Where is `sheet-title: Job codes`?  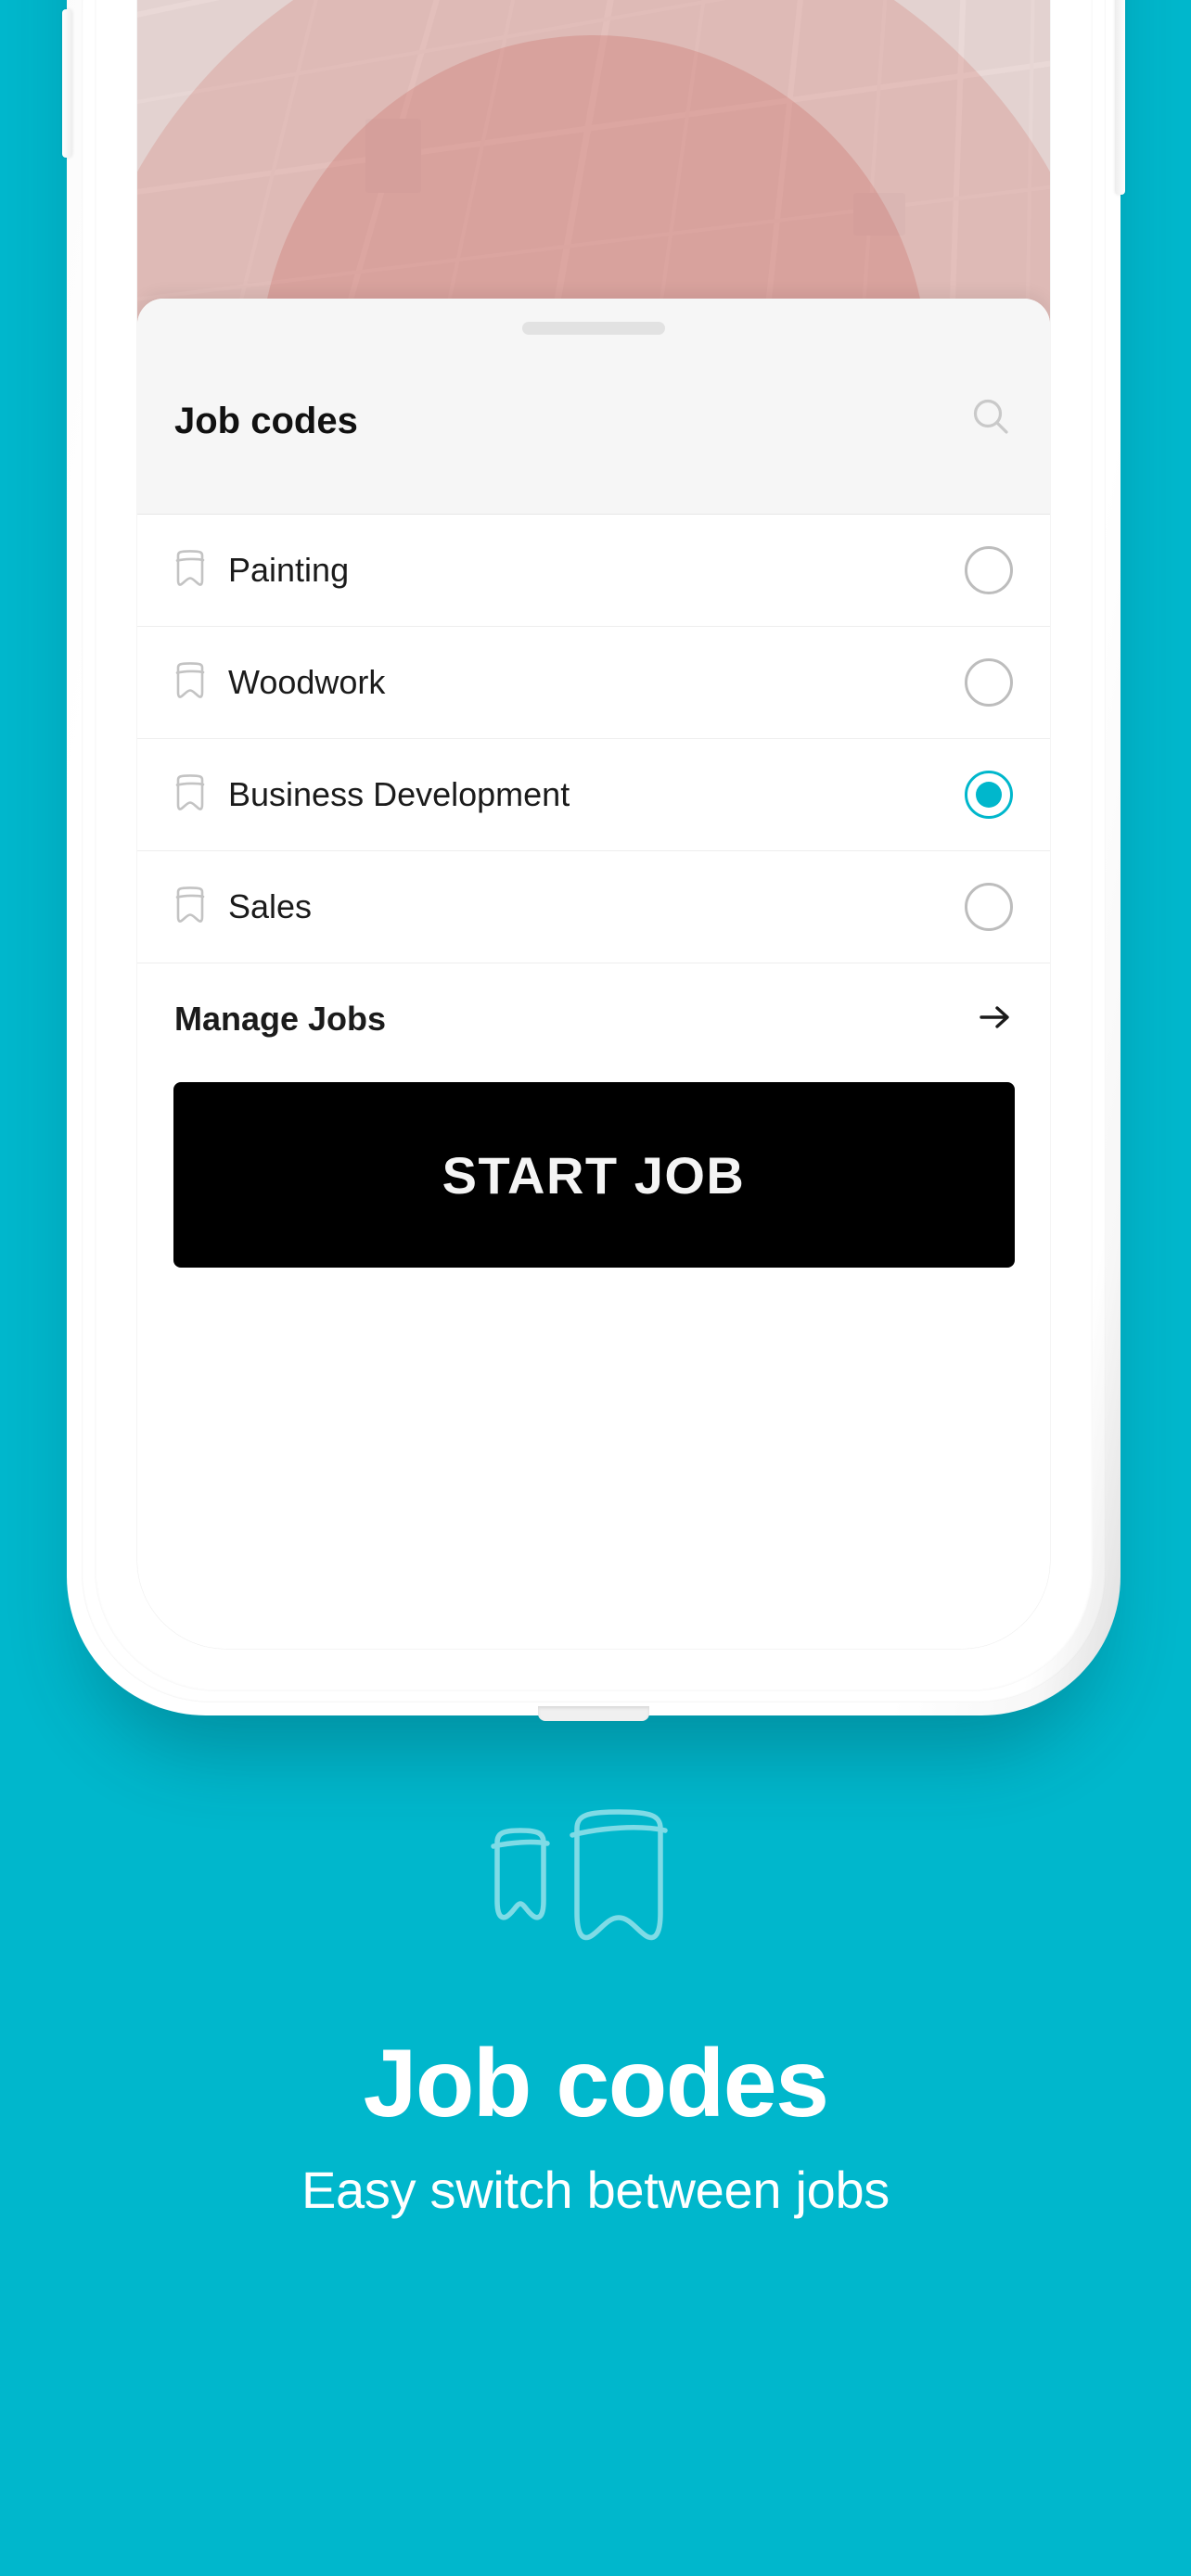
sheet-title: Job codes is located at coordinates (266, 421).